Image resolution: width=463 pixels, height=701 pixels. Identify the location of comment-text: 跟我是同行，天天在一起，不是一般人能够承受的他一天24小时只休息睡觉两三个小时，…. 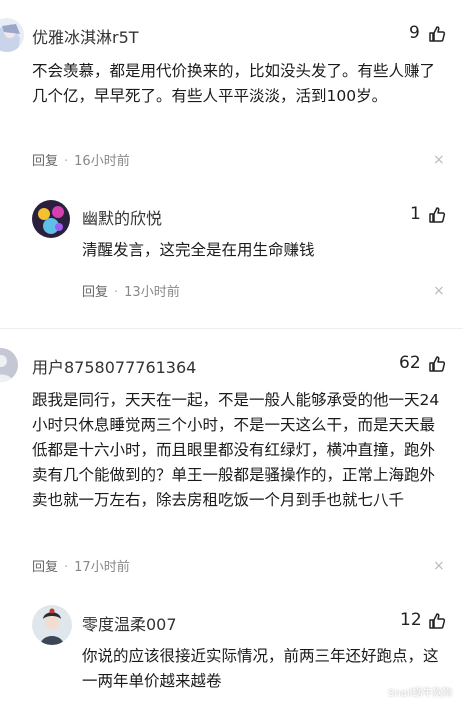
(236, 450).